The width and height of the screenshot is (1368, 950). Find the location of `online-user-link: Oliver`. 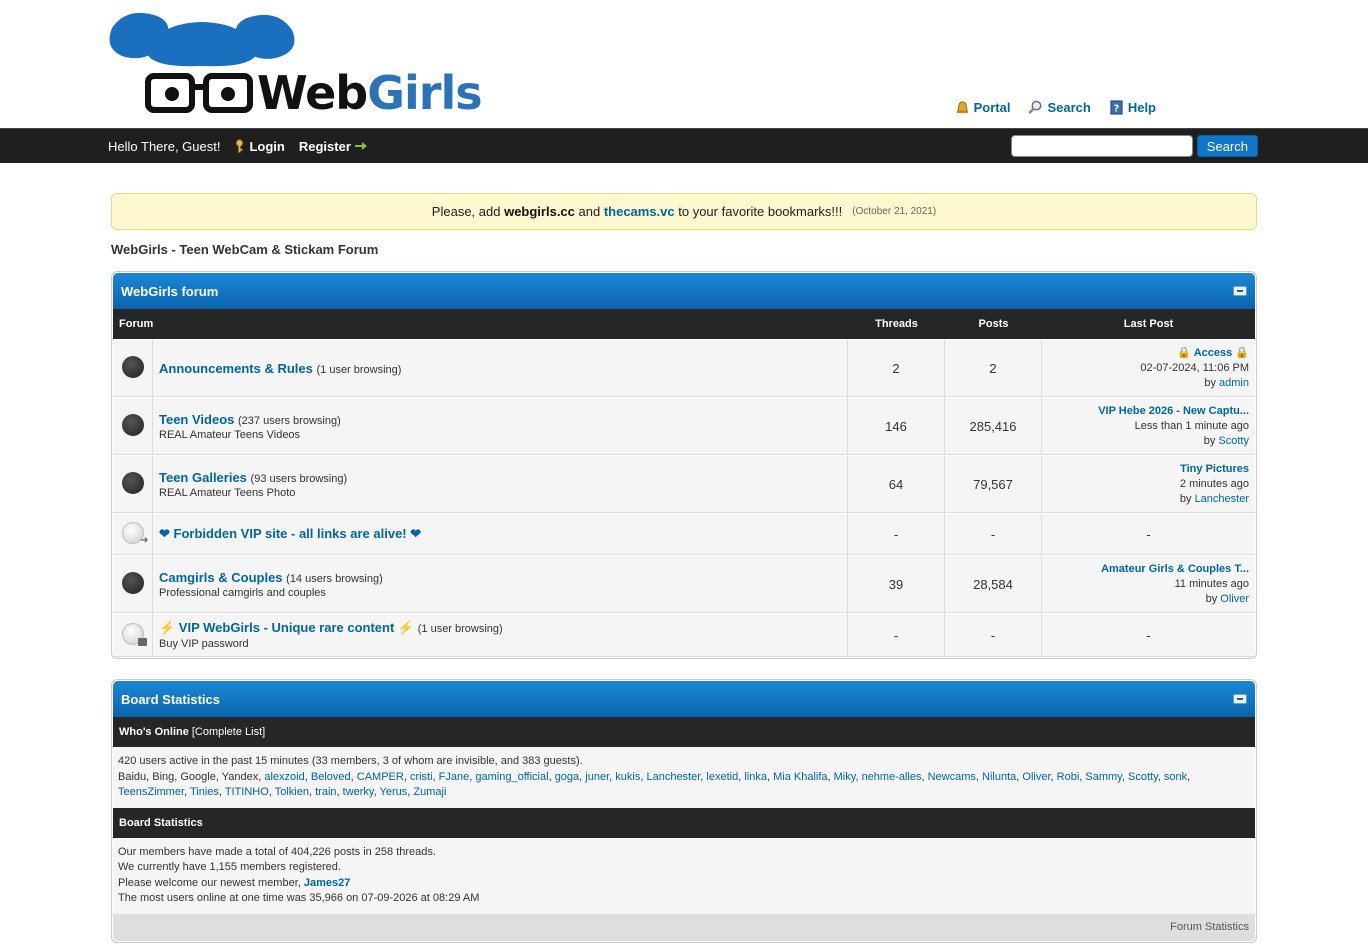

online-user-link: Oliver is located at coordinates (1036, 777).